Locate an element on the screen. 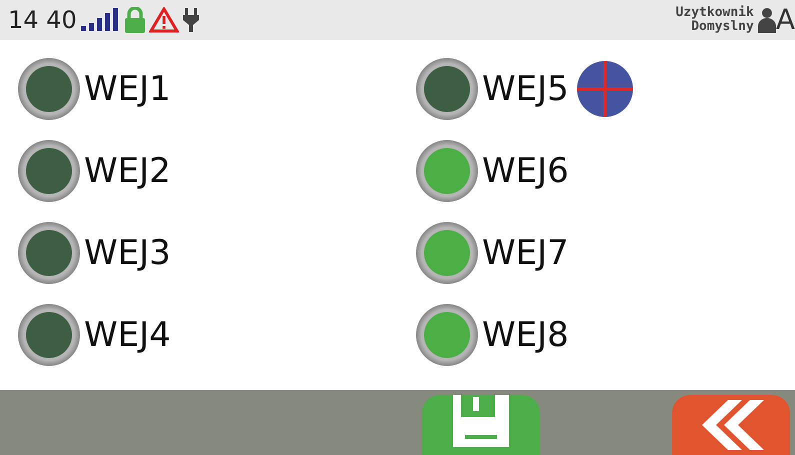 This screenshot has height=455, width=795. input-label: WEJ4 is located at coordinates (127, 335).